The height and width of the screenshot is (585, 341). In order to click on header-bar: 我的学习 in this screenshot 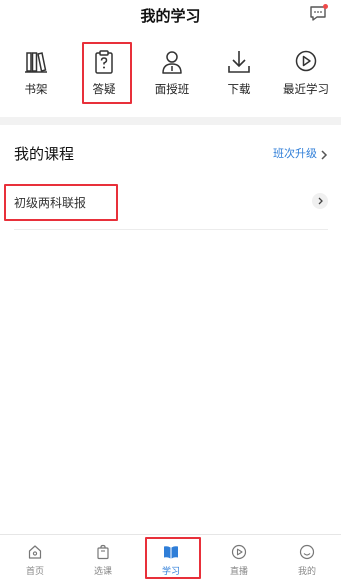, I will do `click(170, 16)`.